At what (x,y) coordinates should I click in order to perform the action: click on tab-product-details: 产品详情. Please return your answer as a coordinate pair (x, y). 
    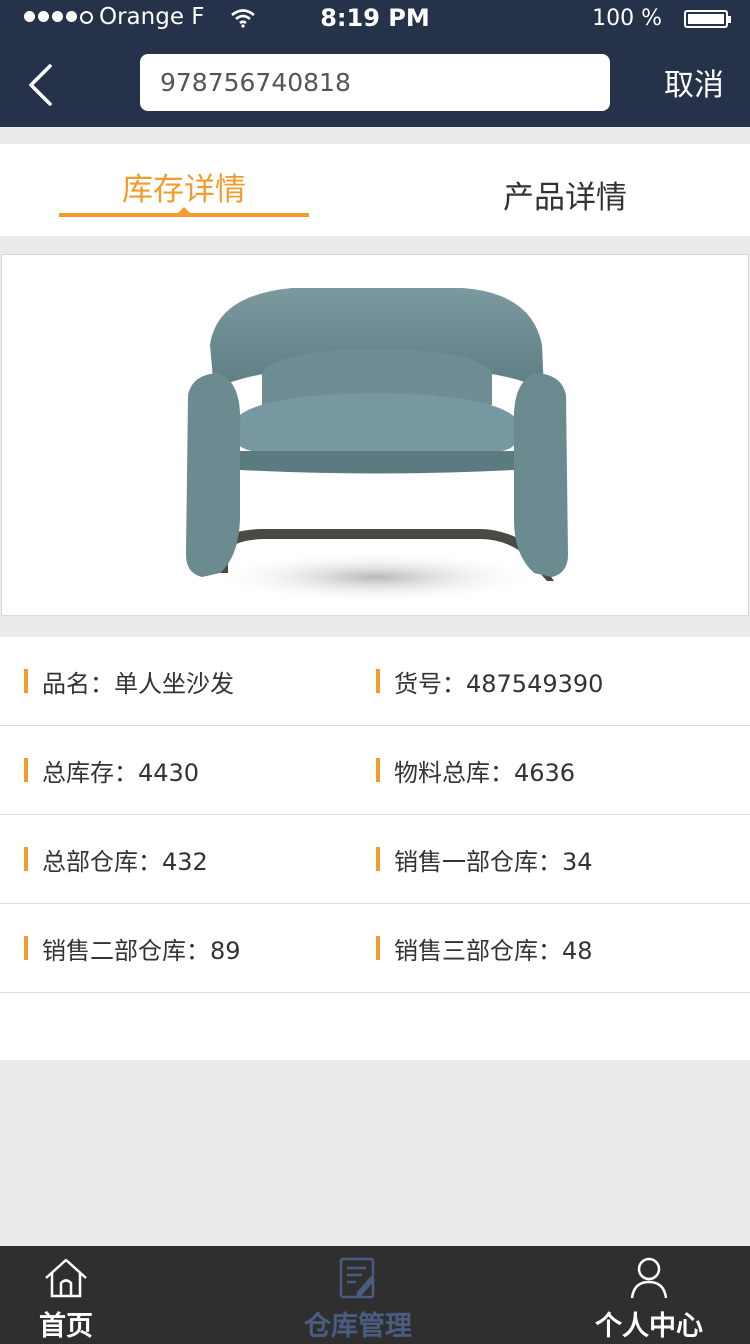
    Looking at the image, I should click on (565, 190).